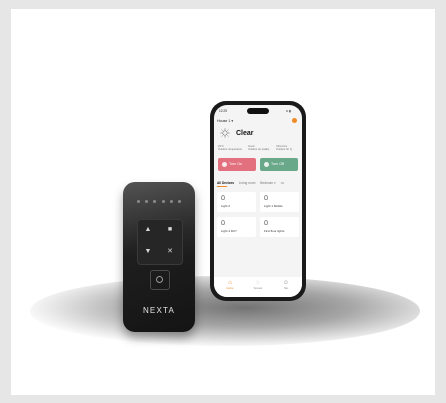 This screenshot has height=403, width=446. I want to click on device-label: Light 4 DC7, so click(229, 231).